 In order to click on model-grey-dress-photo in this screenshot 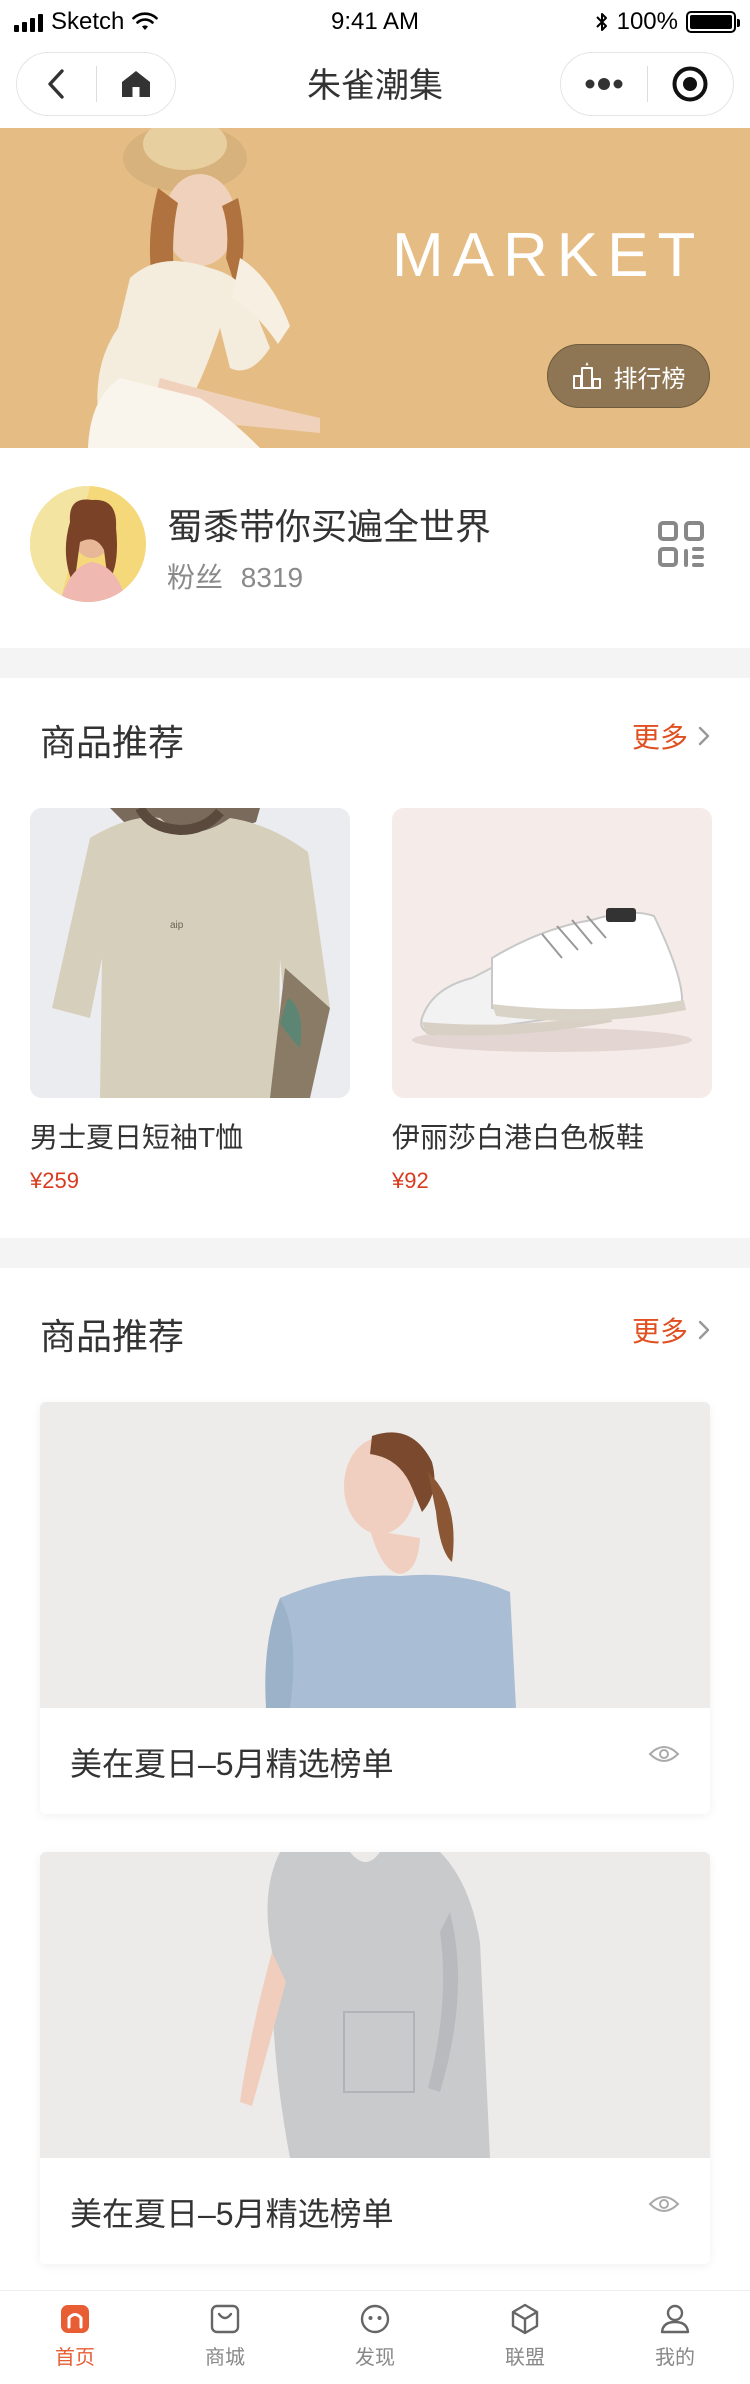, I will do `click(375, 2005)`.